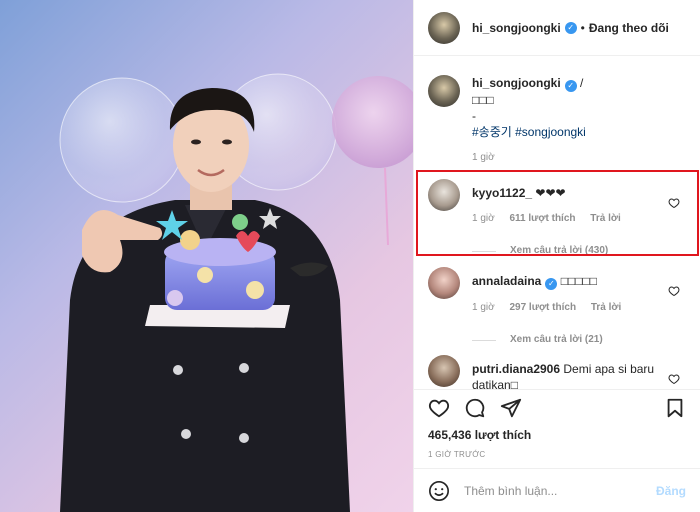 This screenshot has height=512, width=700. I want to click on view-replies-label: Xem câu trả lời (21), so click(556, 339).